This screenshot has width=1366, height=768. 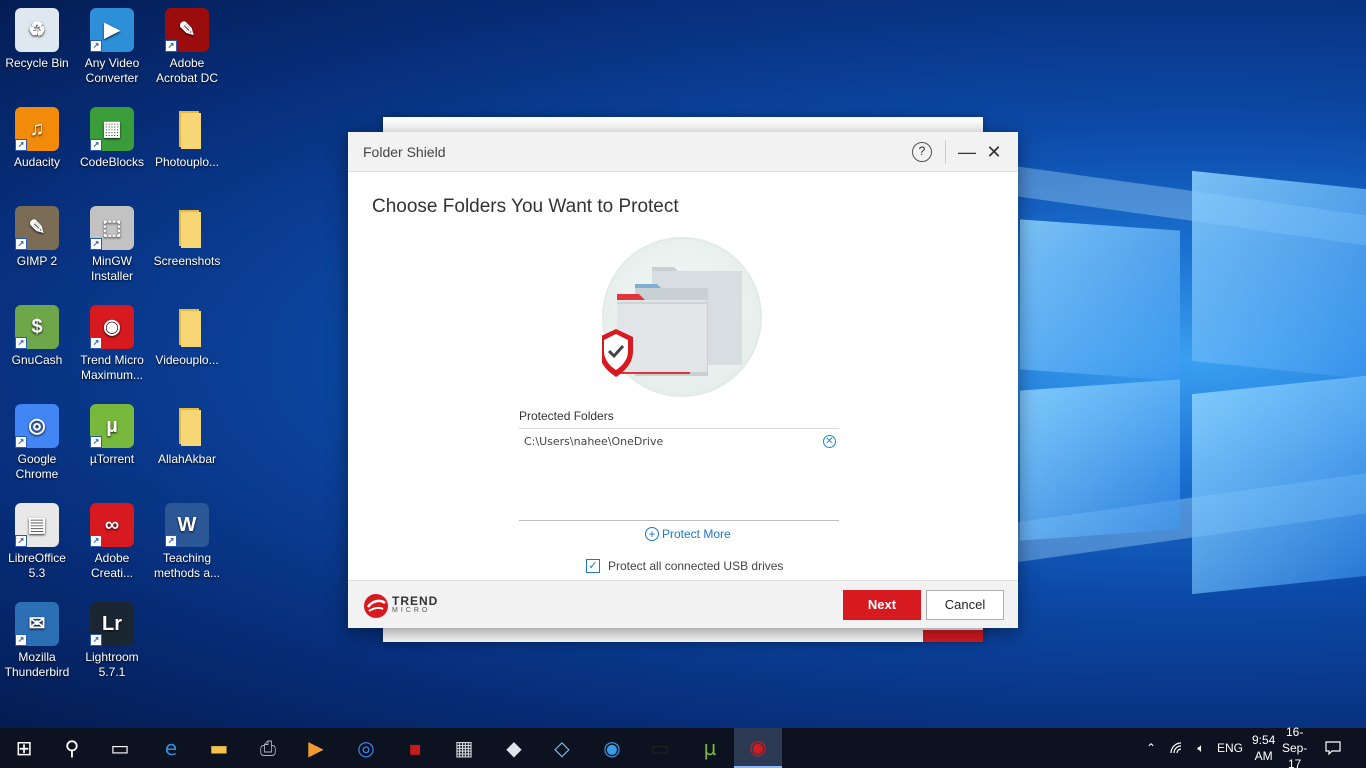 I want to click on desktop-icon-label: LibreOffice 5.3, so click(x=37, y=565).